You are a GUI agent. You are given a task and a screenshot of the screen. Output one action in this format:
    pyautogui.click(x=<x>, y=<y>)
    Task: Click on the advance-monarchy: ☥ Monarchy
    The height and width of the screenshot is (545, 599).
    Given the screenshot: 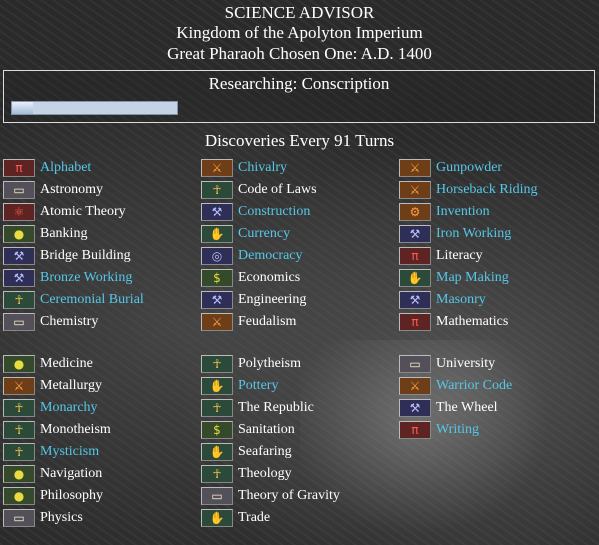 What is the action you would take?
    pyautogui.click(x=50, y=408)
    